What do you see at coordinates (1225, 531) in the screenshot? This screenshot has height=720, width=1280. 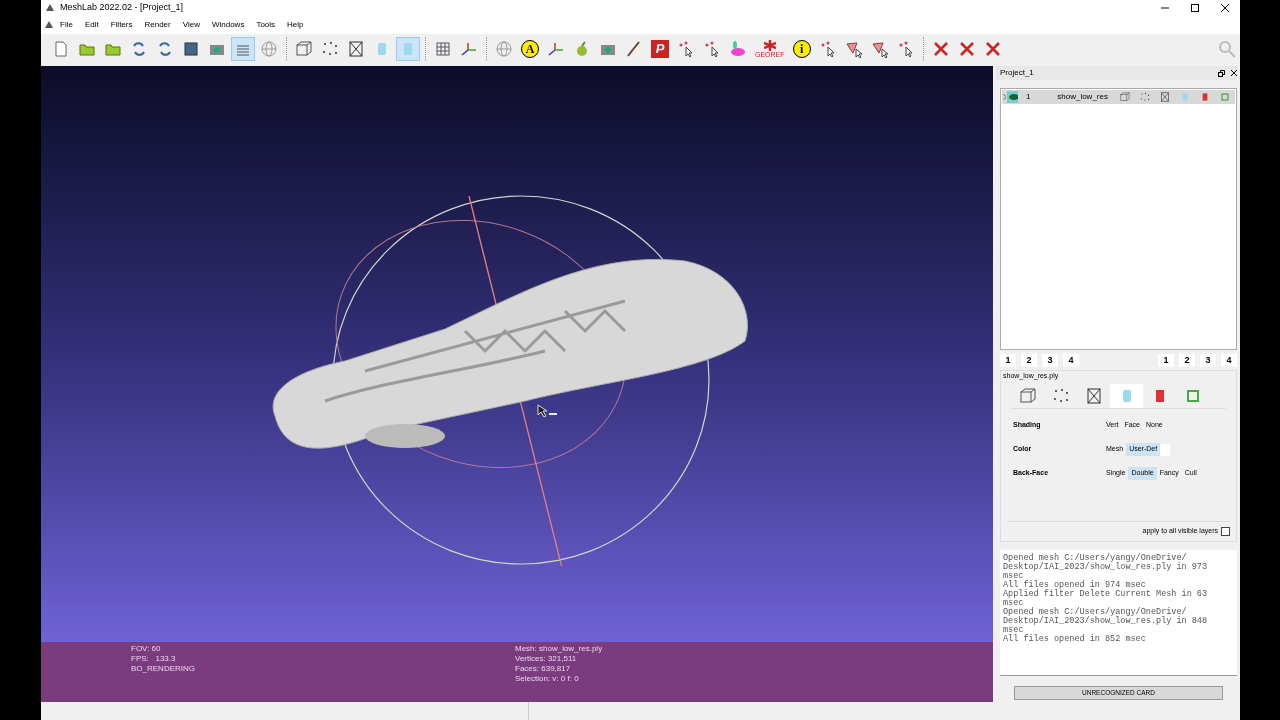 I see `apply-all-checkbox` at bounding box center [1225, 531].